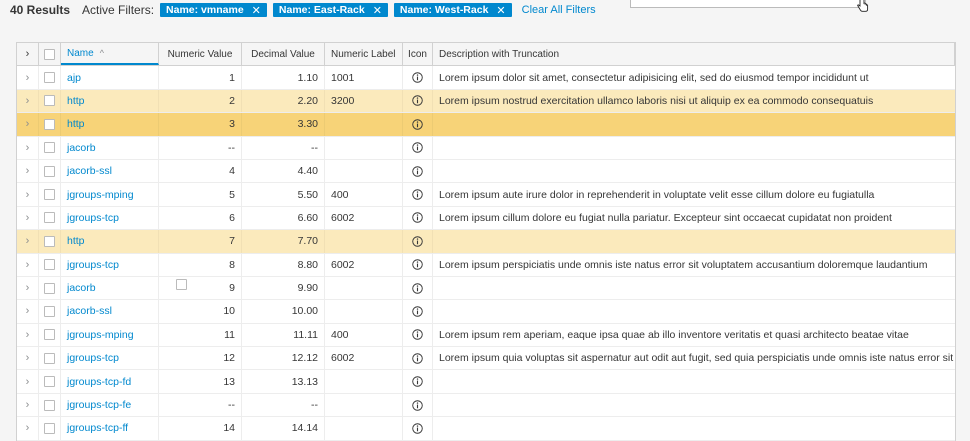 This screenshot has width=970, height=441. I want to click on name-link: ajp, so click(74, 78).